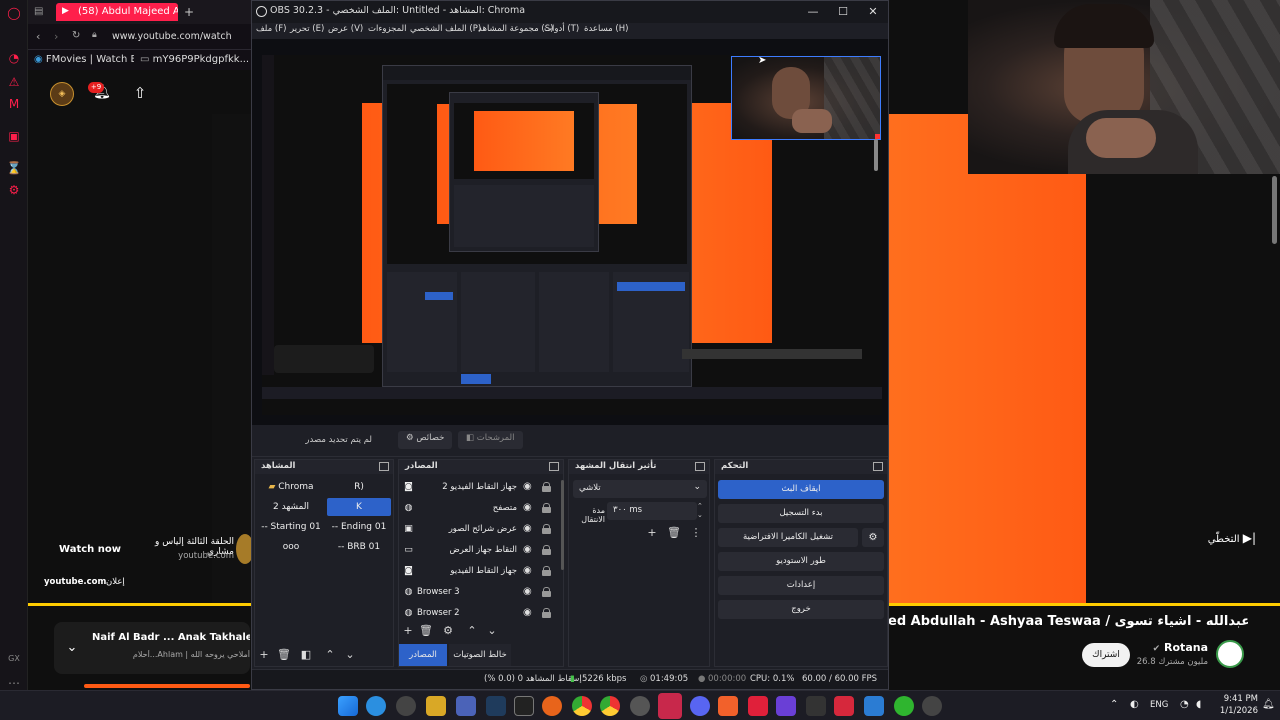 The width and height of the screenshot is (1280, 720). What do you see at coordinates (801, 561) in the screenshot?
I see `studio-mode-button: طور الاستوديو` at bounding box center [801, 561].